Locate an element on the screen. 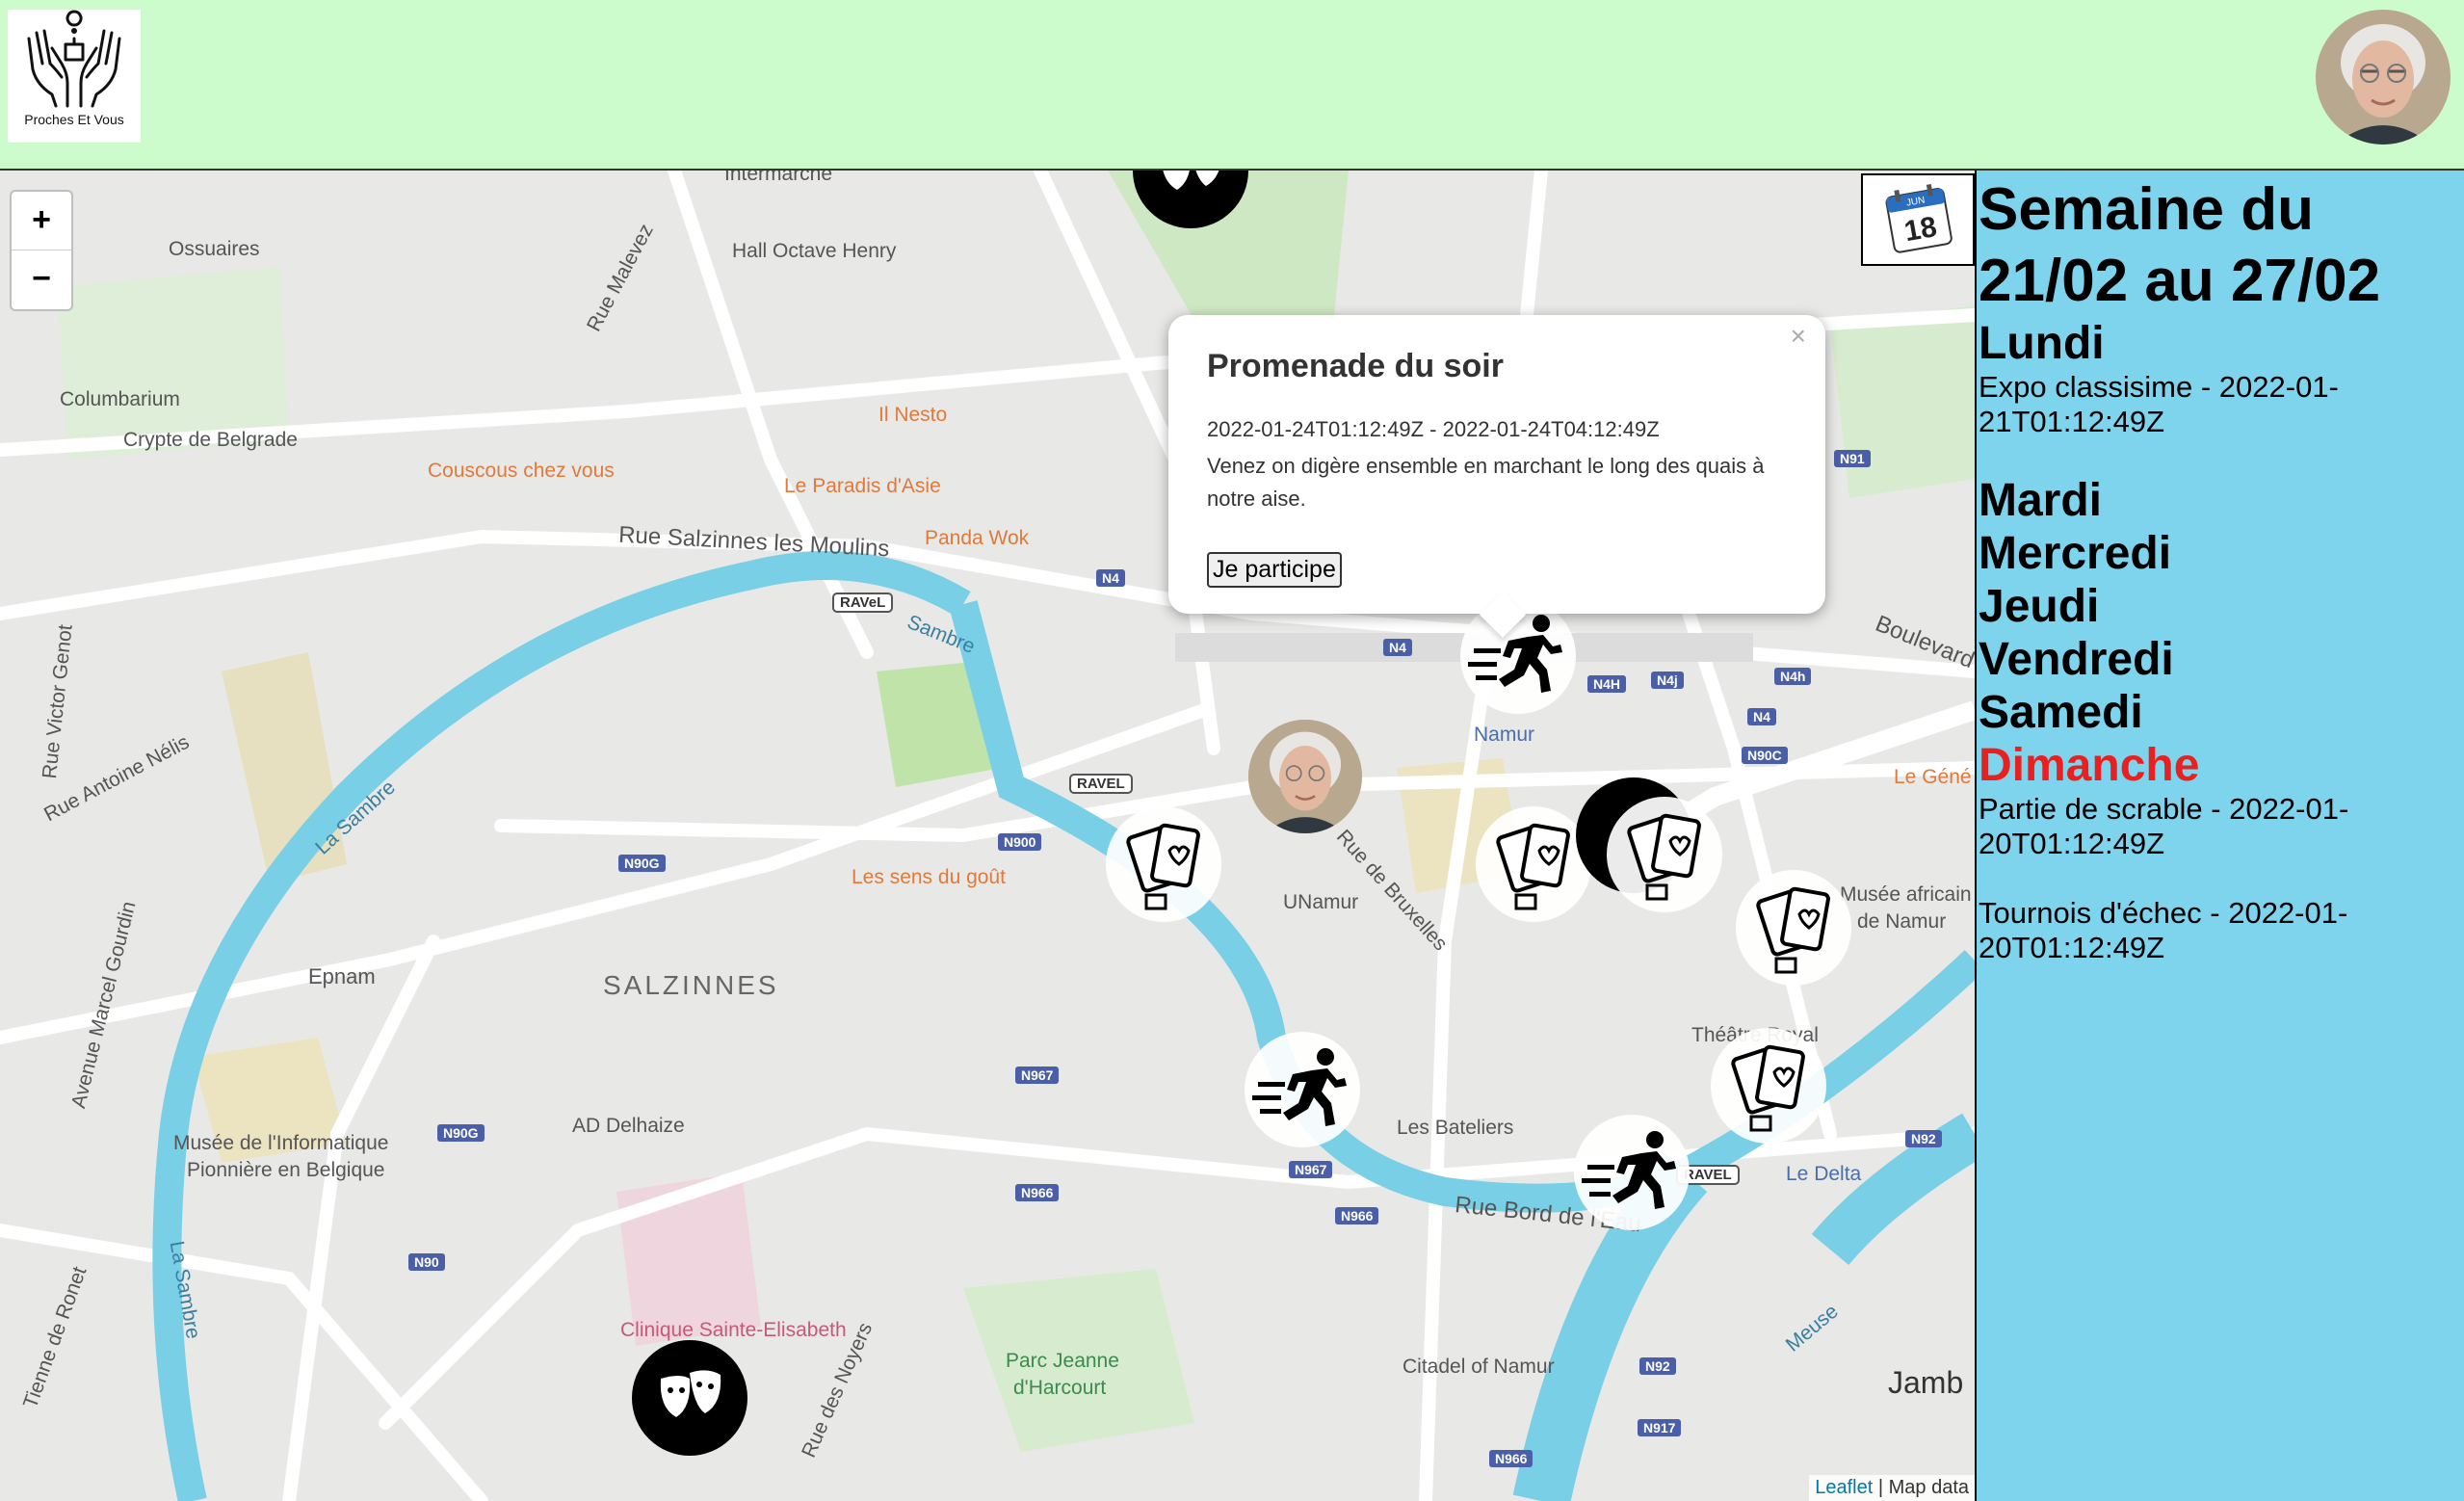 The image size is (2464, 1501). road-shield: N90C is located at coordinates (1765, 755).